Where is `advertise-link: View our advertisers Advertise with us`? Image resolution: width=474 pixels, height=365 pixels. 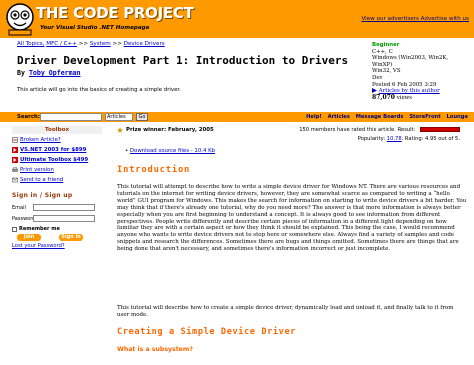 advertise-link: View our advertisers Advertise with us is located at coordinates (415, 19).